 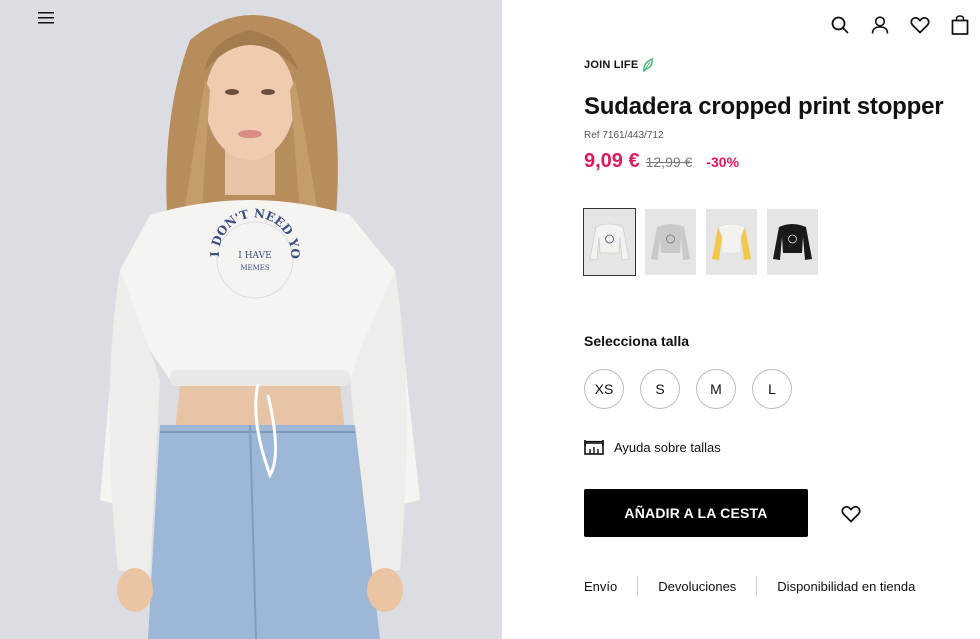 I want to click on size-option-m: M, so click(x=716, y=389).